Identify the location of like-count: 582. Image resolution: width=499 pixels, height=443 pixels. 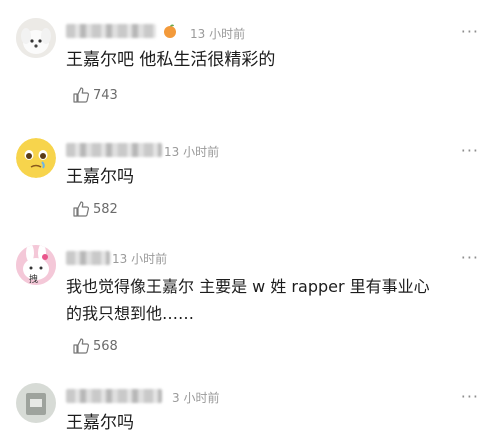
(105, 209).